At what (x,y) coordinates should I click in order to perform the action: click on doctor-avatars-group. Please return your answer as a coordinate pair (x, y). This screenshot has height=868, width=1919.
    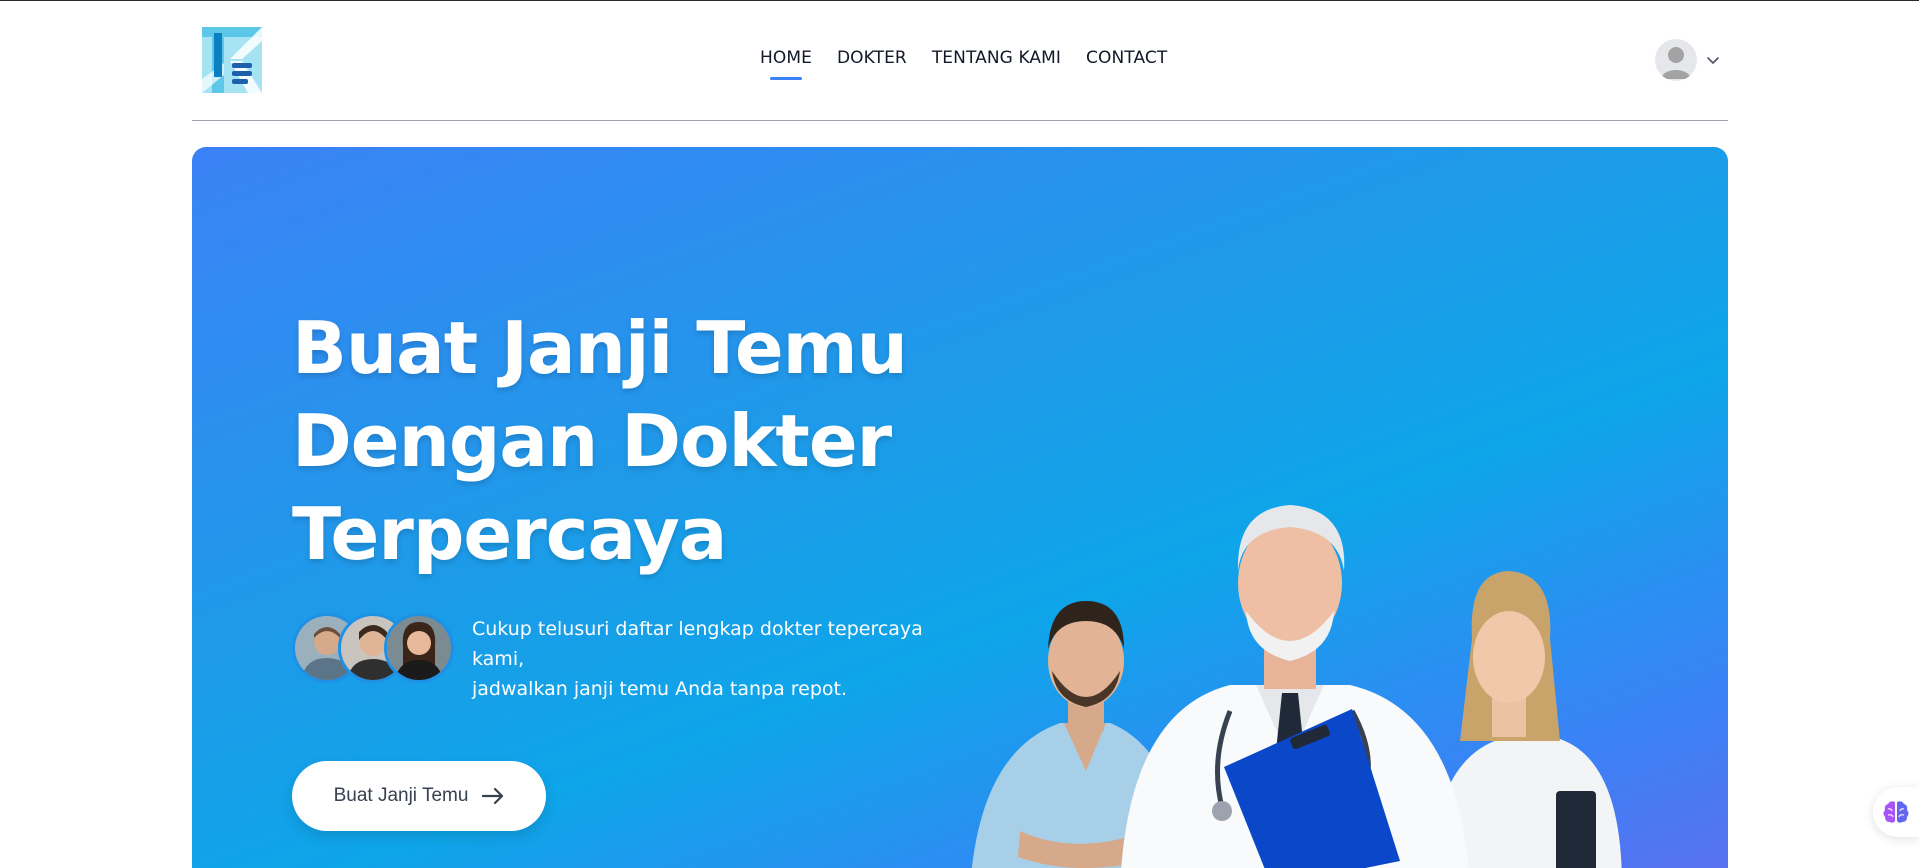
    Looking at the image, I should click on (373, 648).